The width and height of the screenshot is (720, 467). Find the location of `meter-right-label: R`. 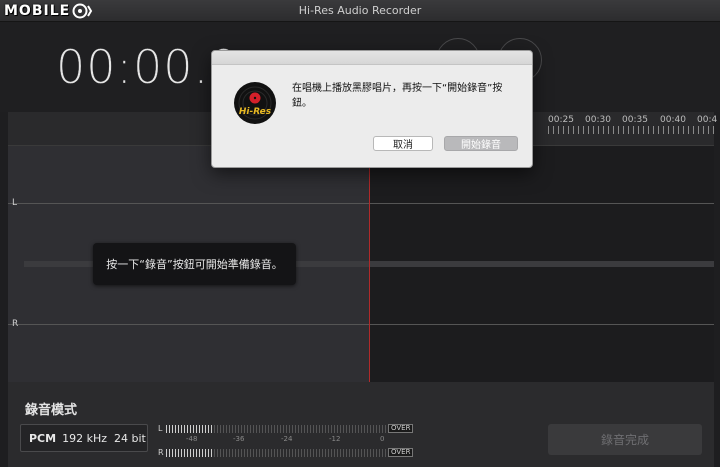

meter-right-label: R is located at coordinates (161, 452).